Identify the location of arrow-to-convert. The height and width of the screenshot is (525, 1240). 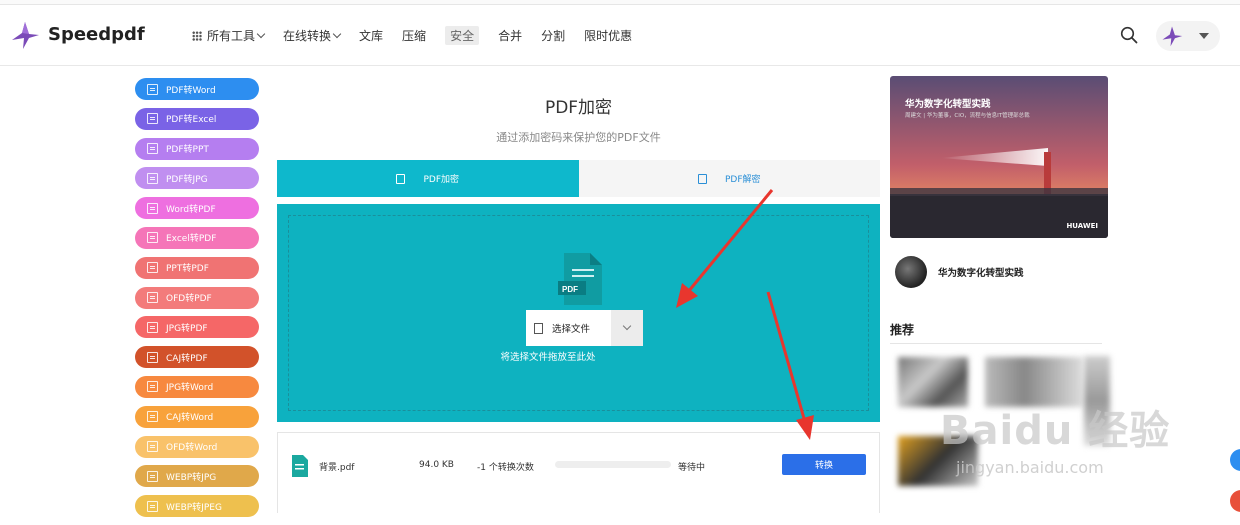
(786, 357).